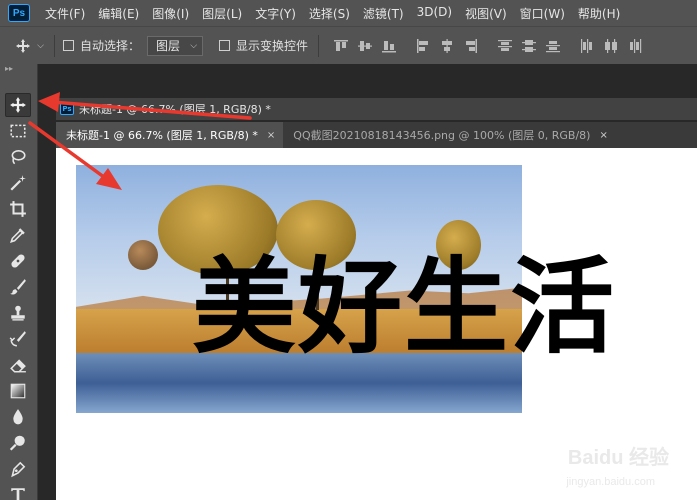 This screenshot has height=500, width=697. Describe the element at coordinates (170, 13) in the screenshot. I see `menu-image: 图像(I)` at that location.